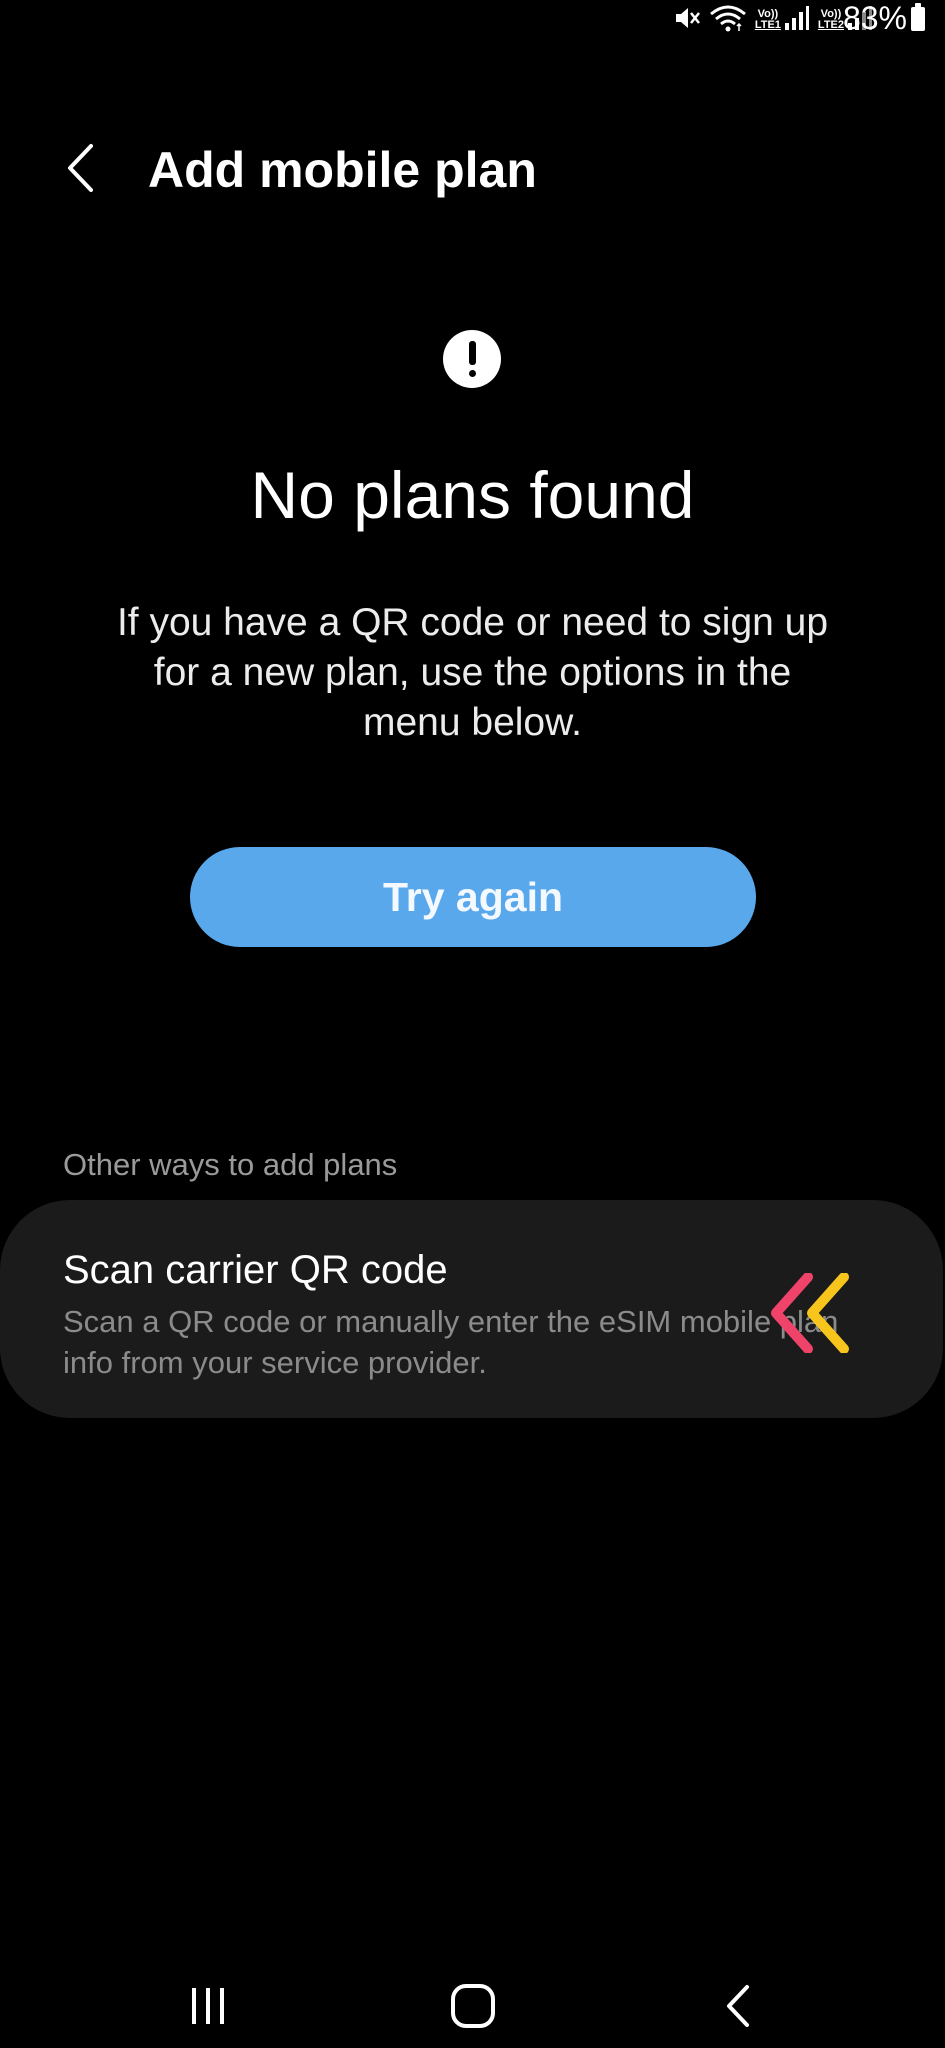 The height and width of the screenshot is (2048, 945). What do you see at coordinates (473, 897) in the screenshot?
I see `try-again-button: Try again` at bounding box center [473, 897].